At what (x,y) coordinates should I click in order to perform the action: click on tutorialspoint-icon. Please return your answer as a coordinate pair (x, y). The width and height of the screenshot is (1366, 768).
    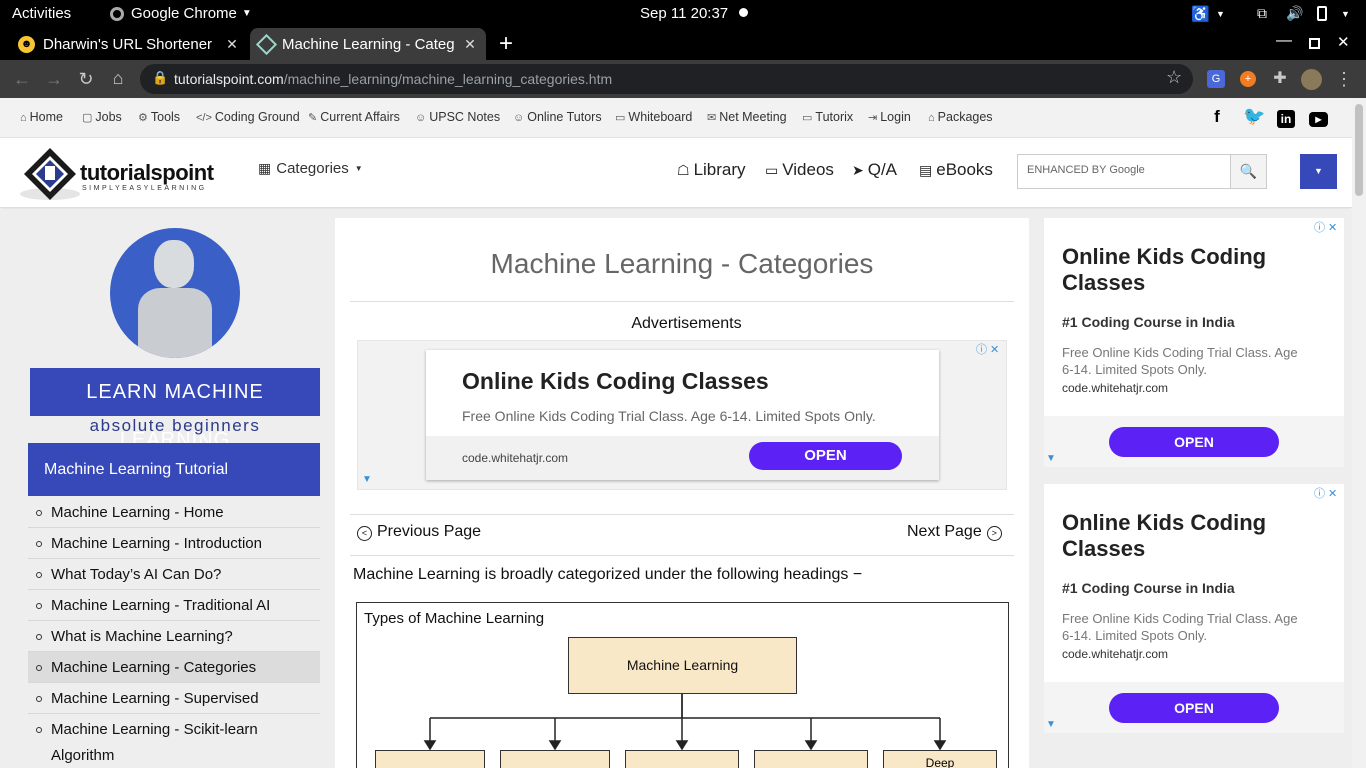
    Looking at the image, I should click on (266, 44).